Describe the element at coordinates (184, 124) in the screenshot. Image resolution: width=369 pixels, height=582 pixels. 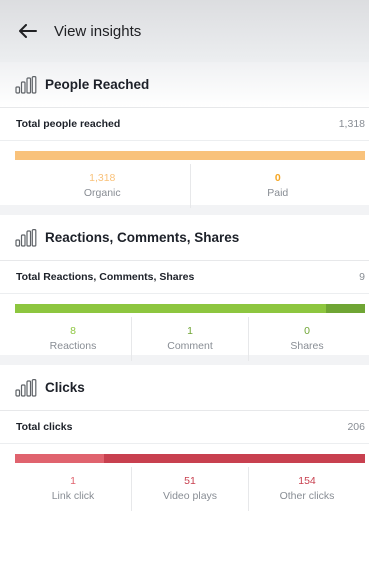
I see `total-people-reached-row: Total people reached 1,318` at that location.